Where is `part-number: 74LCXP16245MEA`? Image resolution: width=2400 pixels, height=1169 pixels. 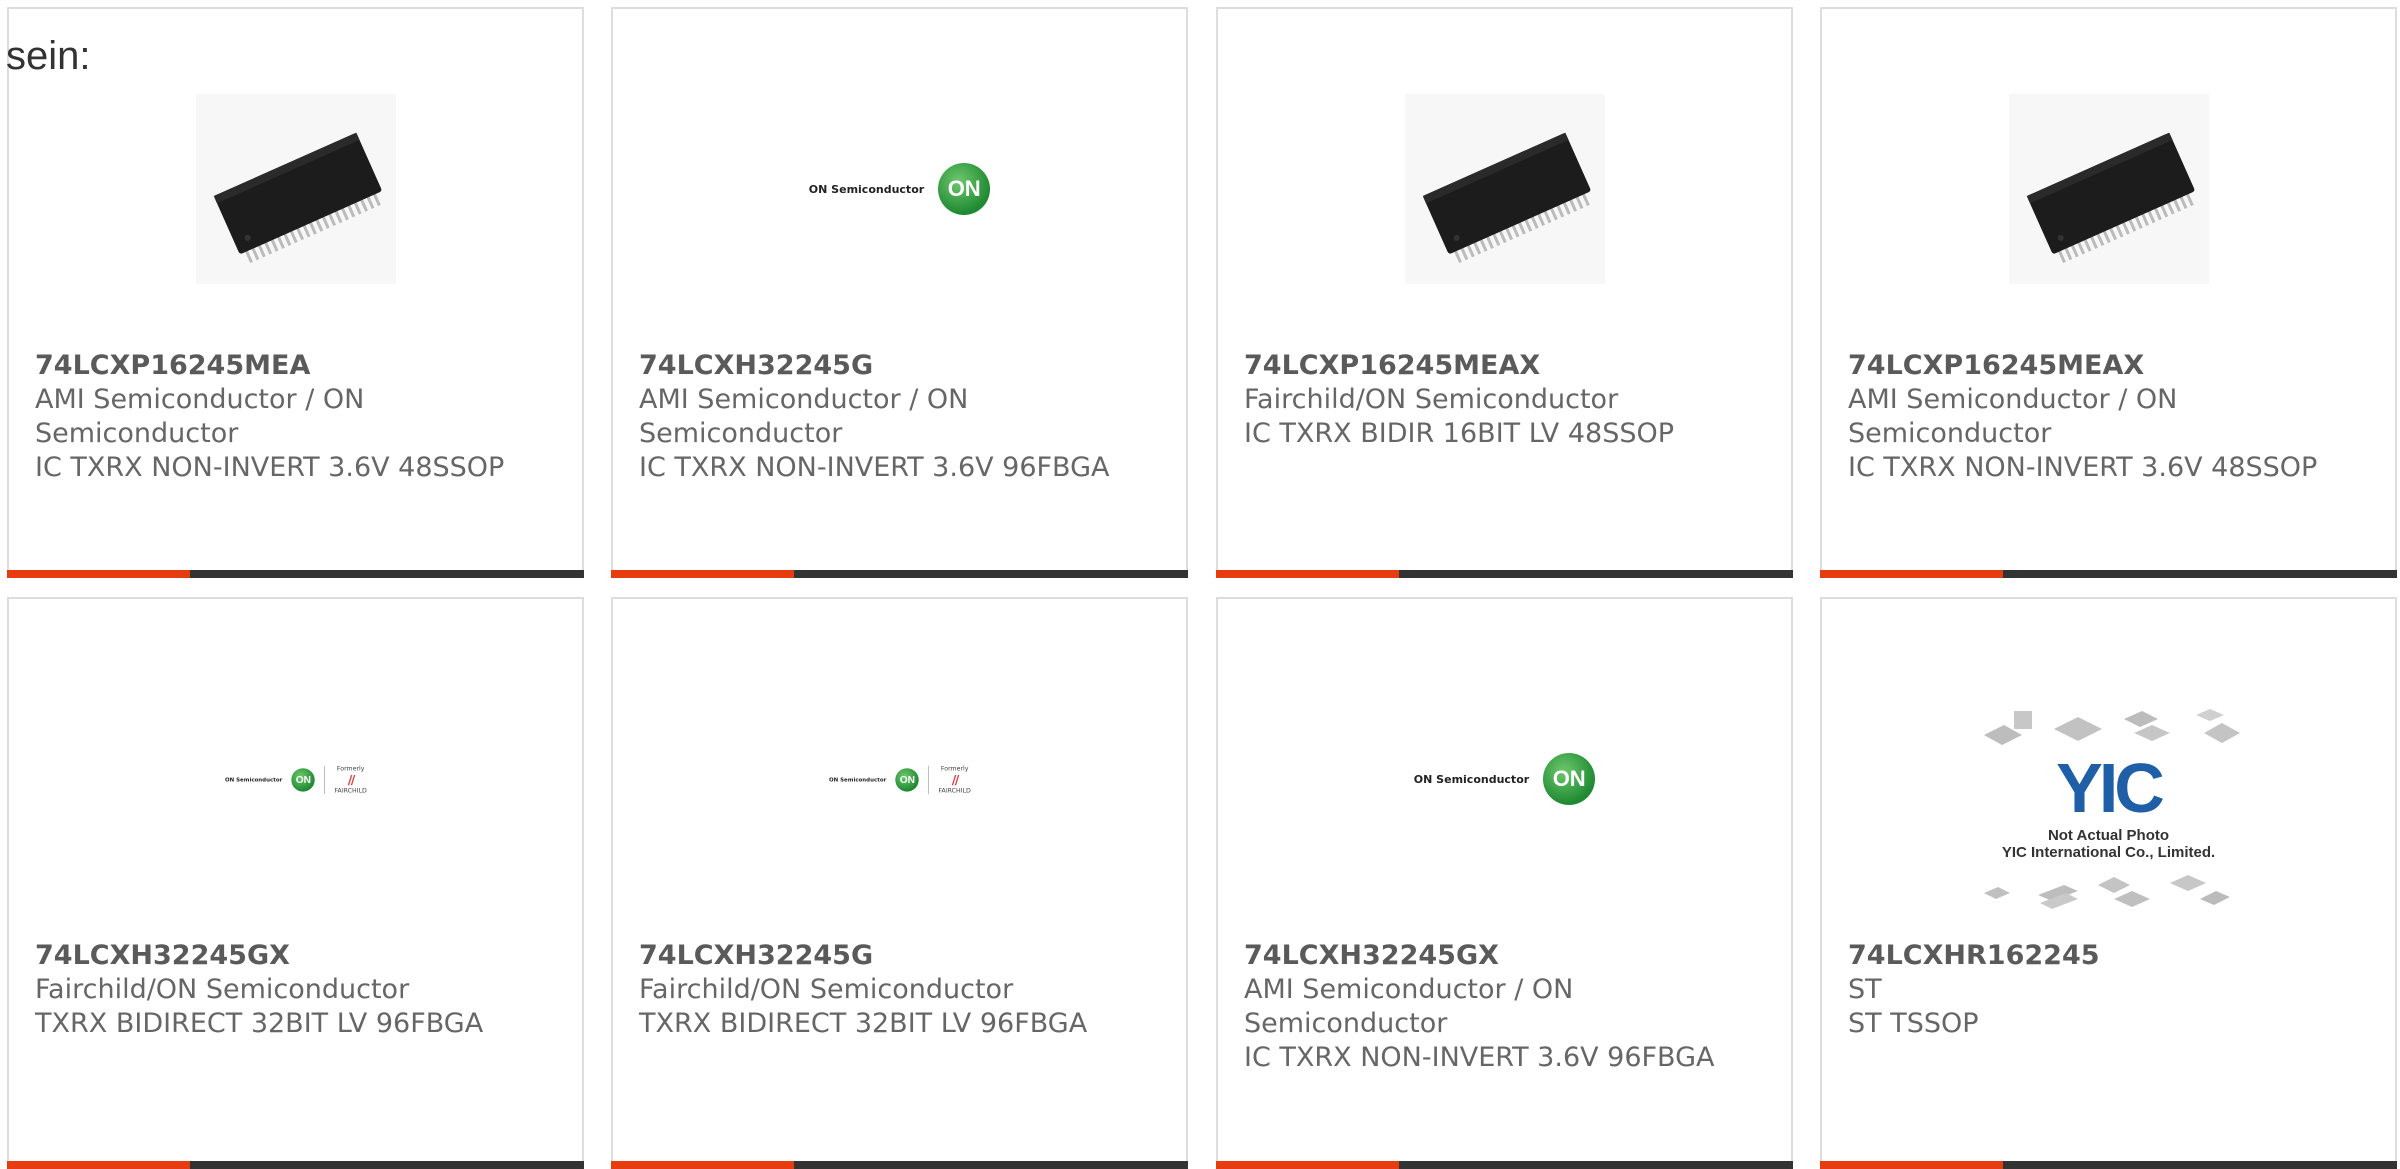 part-number: 74LCXP16245MEA is located at coordinates (298, 366).